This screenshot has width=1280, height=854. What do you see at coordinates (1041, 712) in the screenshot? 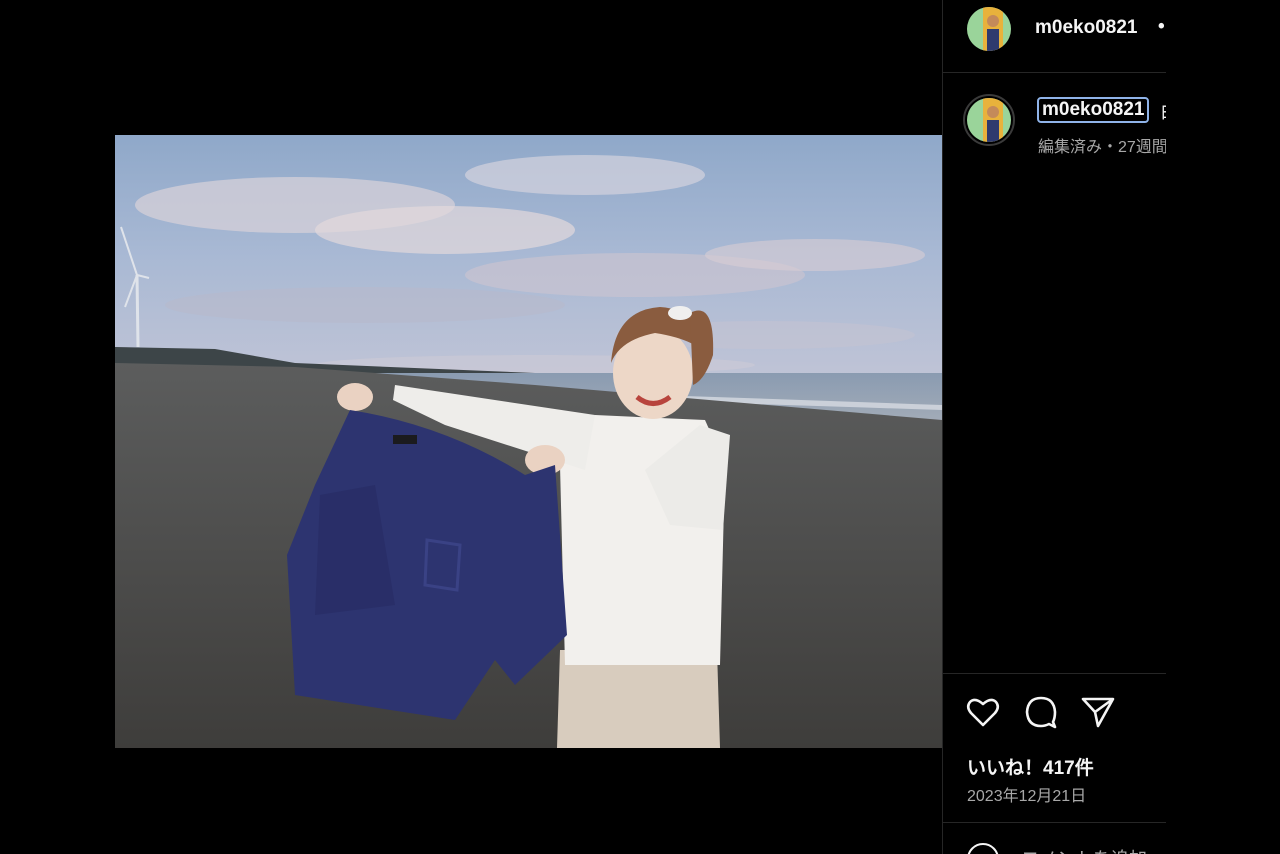
I see `comment-bubble-icon` at bounding box center [1041, 712].